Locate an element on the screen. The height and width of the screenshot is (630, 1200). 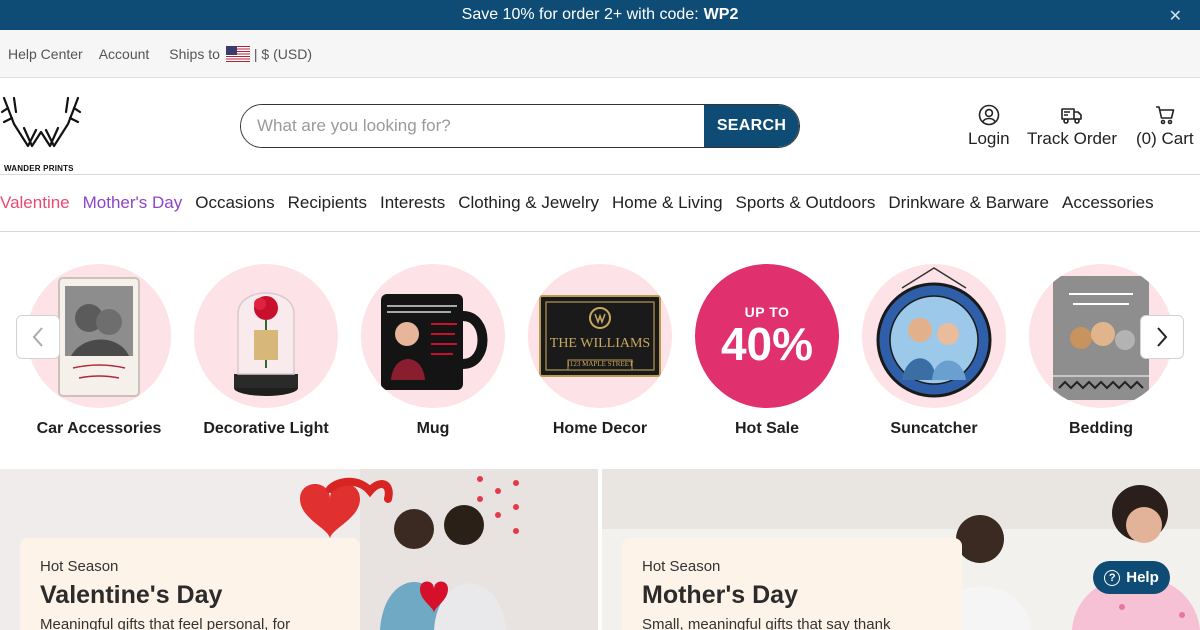
category-label: Car Accessories is located at coordinates (99, 428).